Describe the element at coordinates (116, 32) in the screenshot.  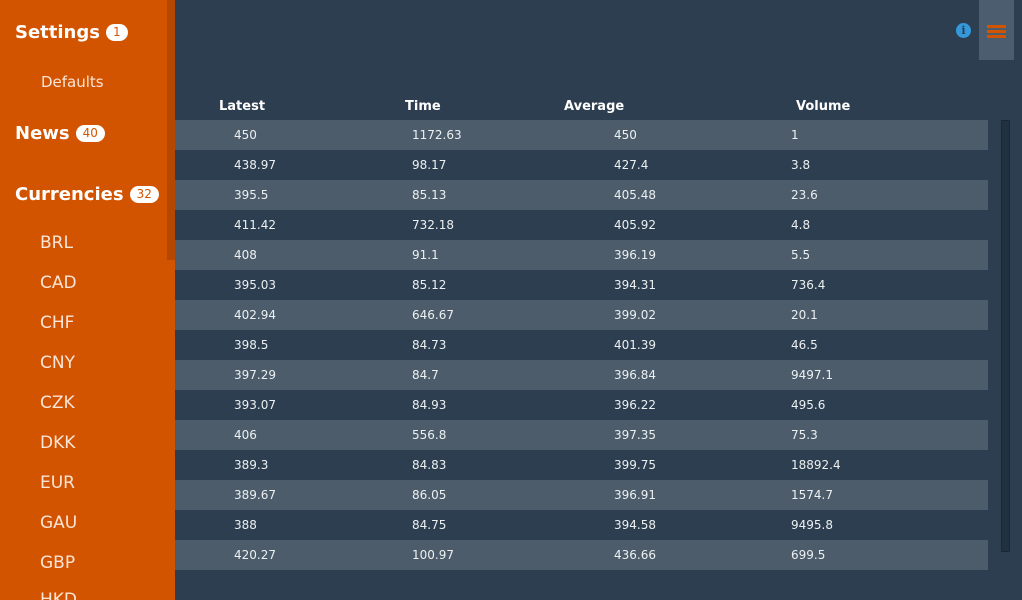
I see `settings-count-badge: 1` at that location.